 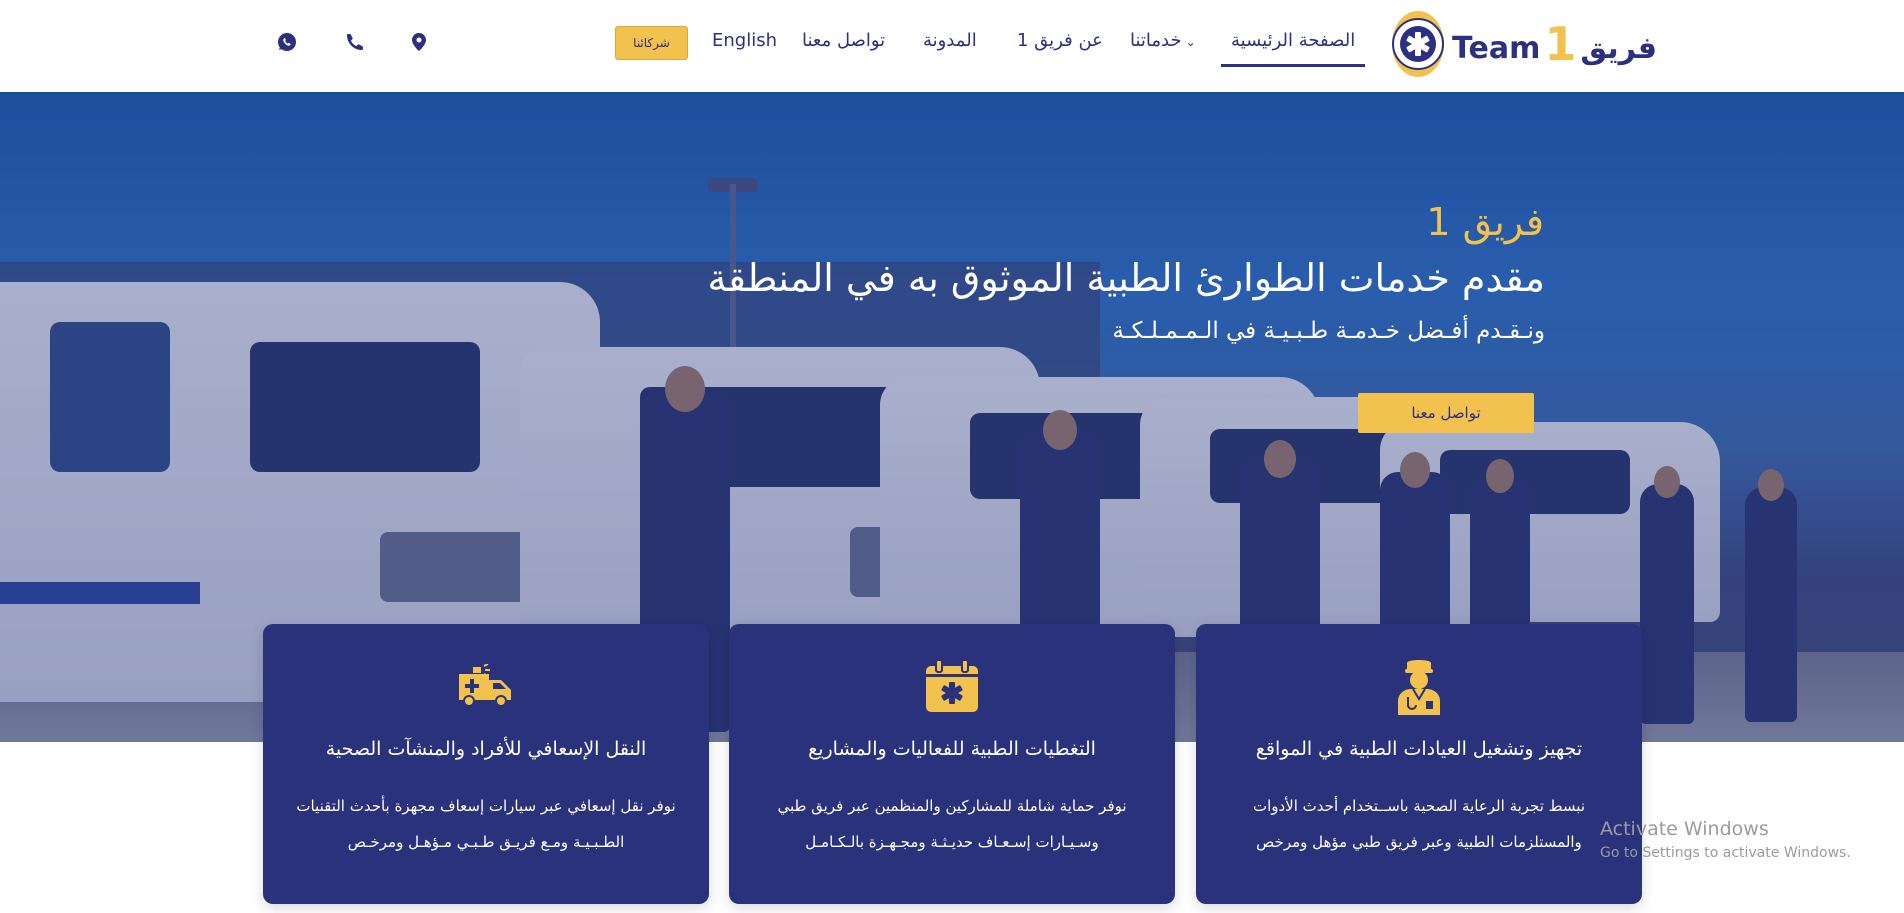 I want to click on logo-one: 1, so click(x=1560, y=44).